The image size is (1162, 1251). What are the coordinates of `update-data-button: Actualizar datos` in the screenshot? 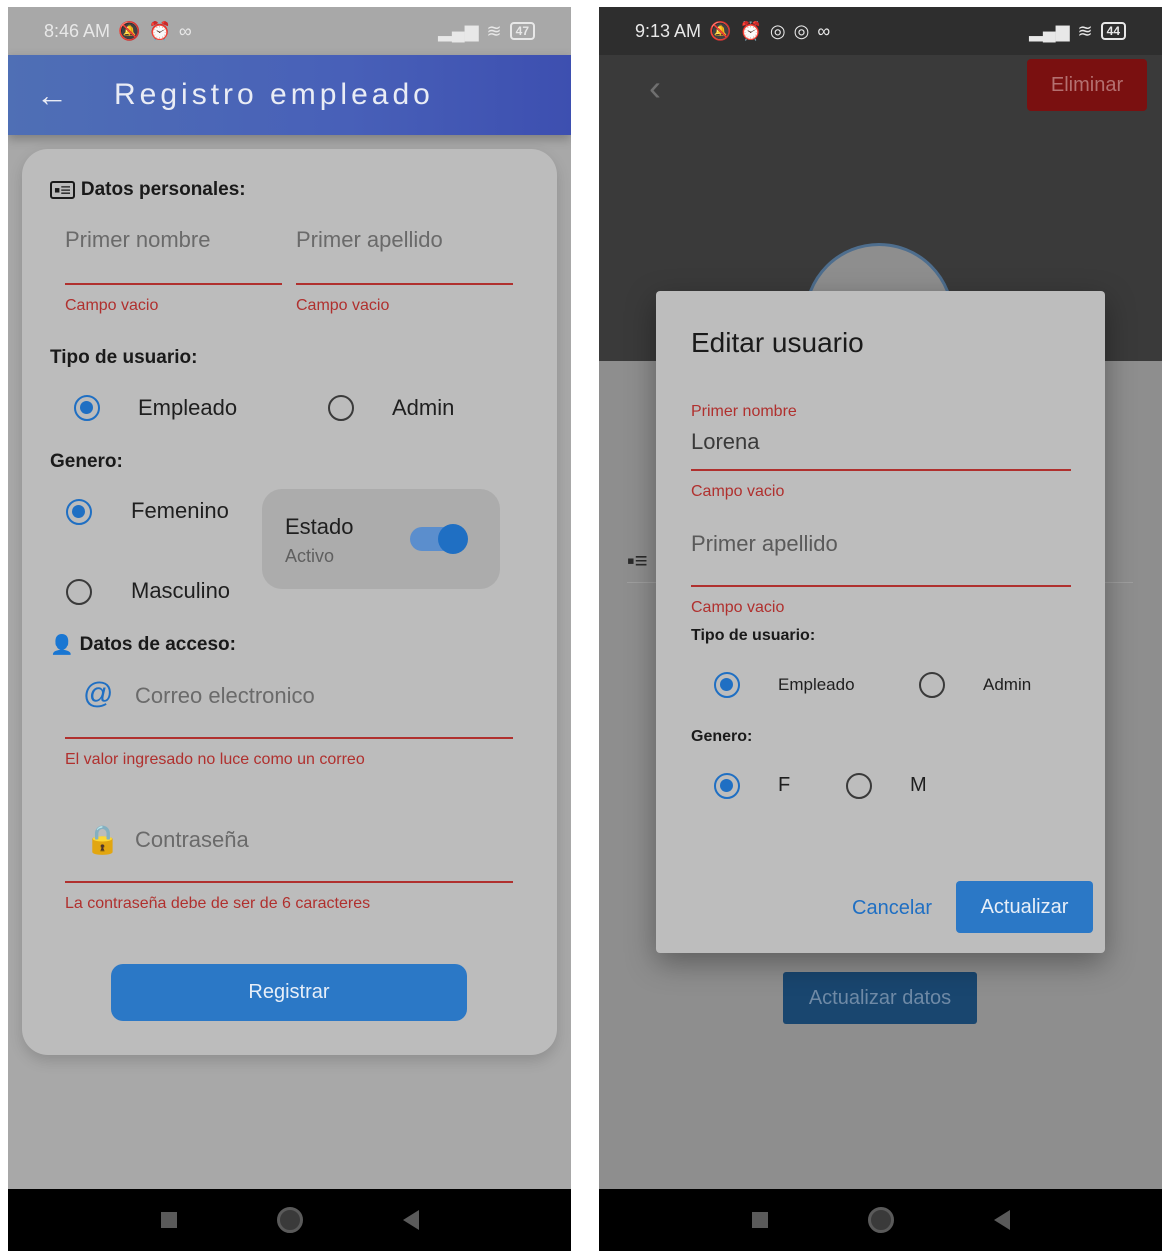 It's located at (880, 998).